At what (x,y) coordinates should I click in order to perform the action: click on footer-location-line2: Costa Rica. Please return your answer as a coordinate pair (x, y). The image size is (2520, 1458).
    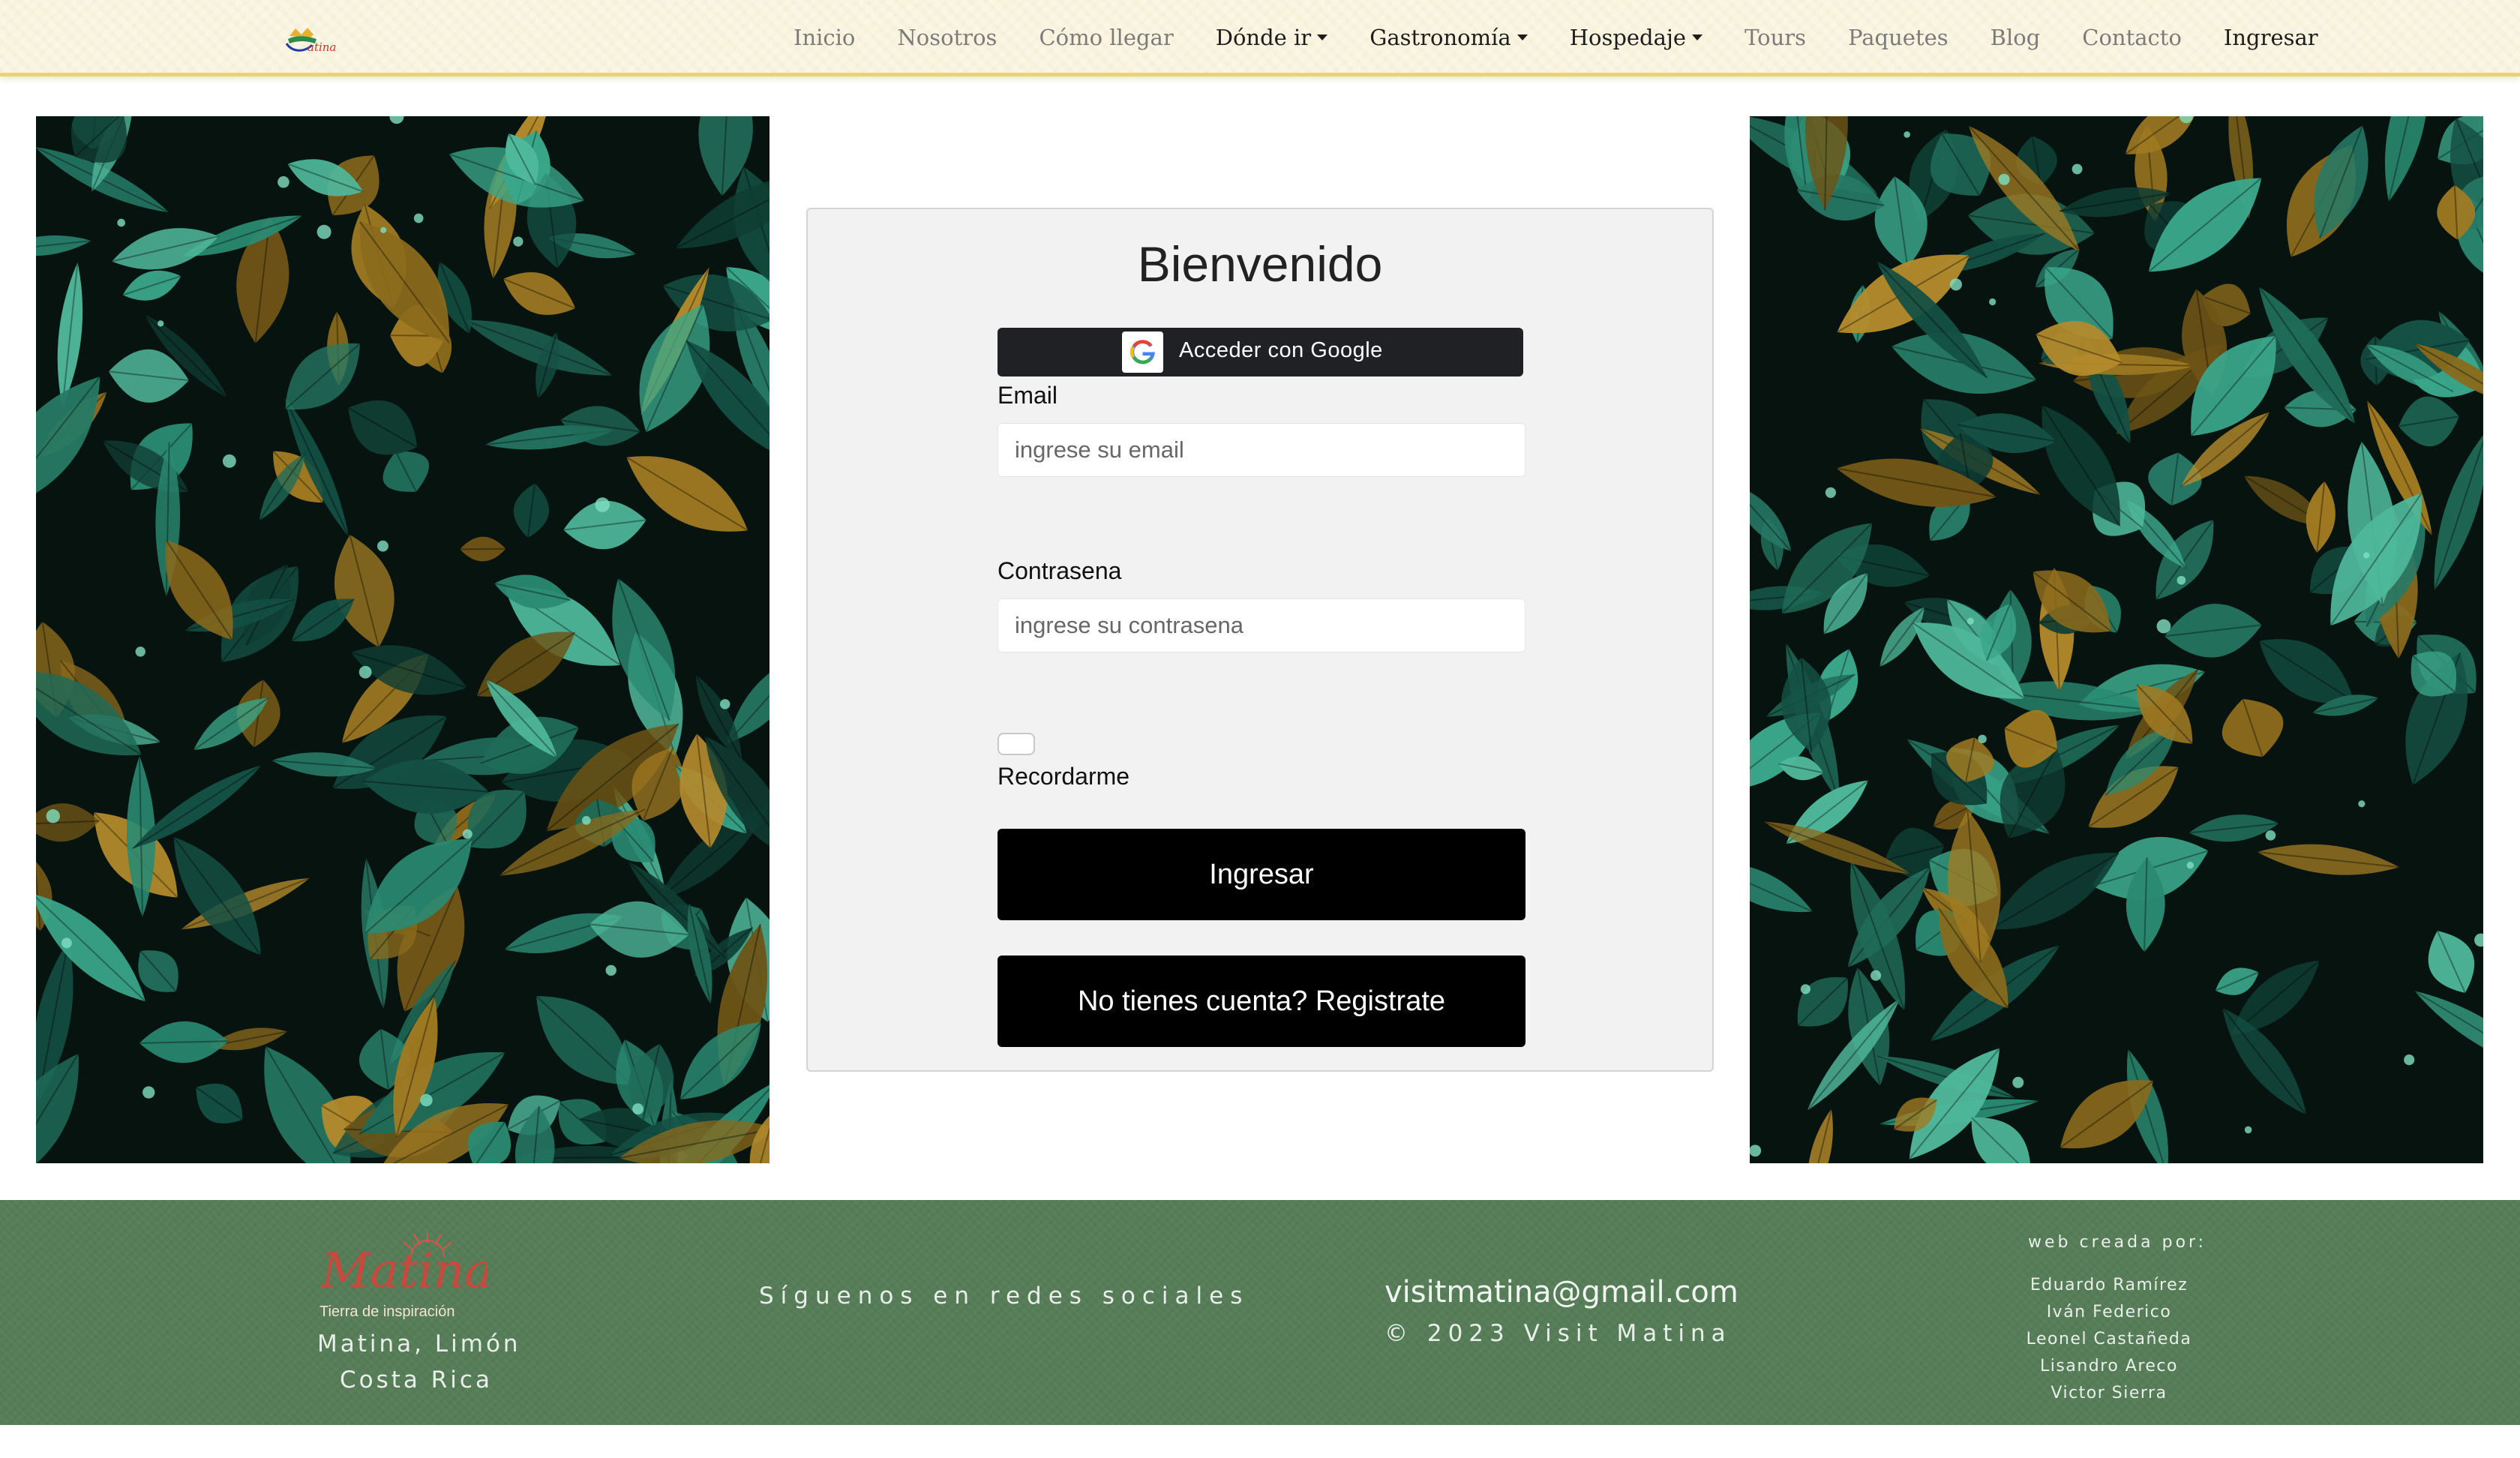
    Looking at the image, I should click on (416, 1380).